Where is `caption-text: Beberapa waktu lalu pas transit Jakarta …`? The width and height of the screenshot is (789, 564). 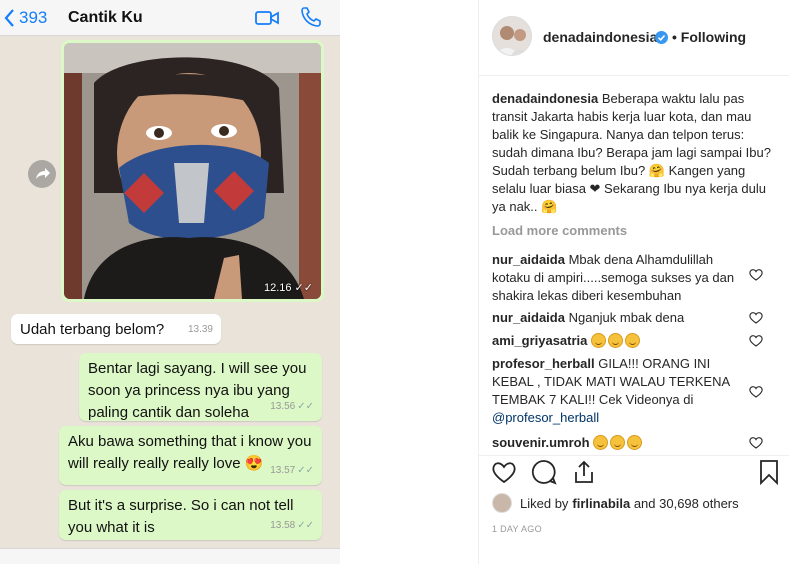
caption-text: Beberapa waktu lalu pas transit Jakarta … is located at coordinates (631, 152).